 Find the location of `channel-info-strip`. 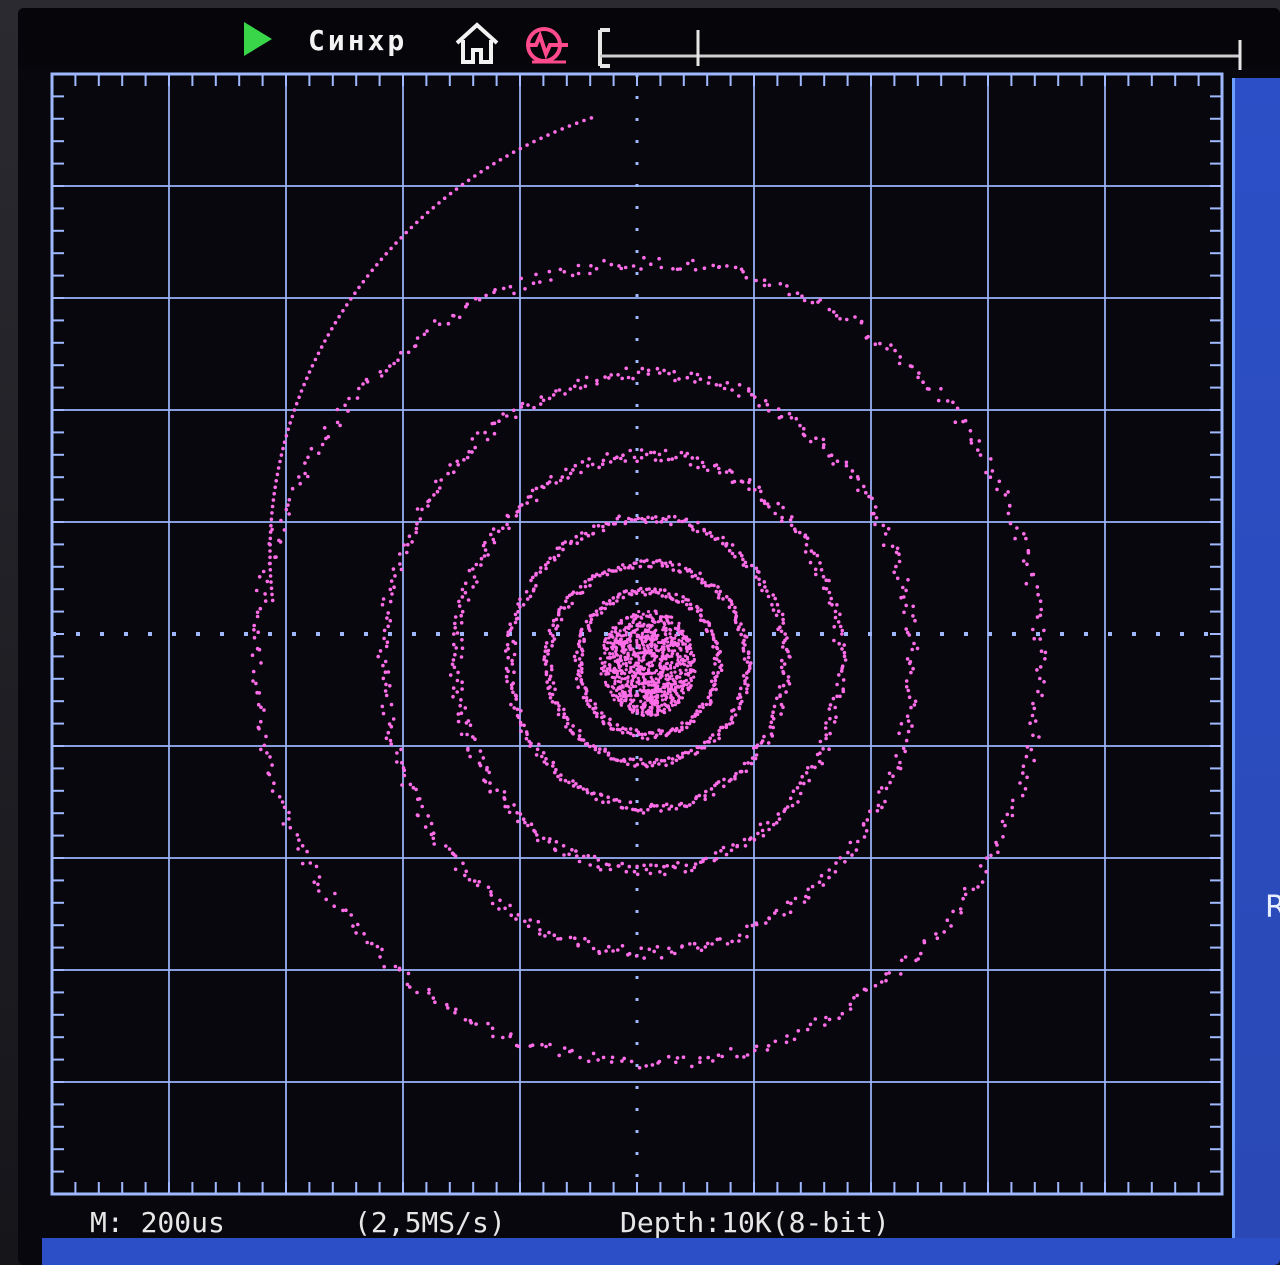

channel-info-strip is located at coordinates (661, 1251).